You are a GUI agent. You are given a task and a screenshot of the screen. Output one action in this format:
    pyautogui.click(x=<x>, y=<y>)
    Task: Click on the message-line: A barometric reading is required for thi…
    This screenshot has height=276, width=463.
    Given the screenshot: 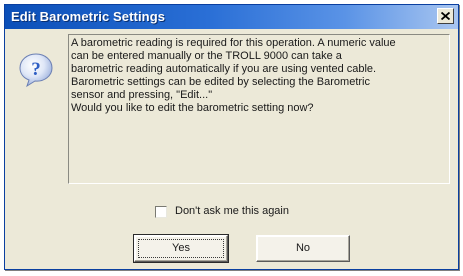 What is the action you would take?
    pyautogui.click(x=233, y=43)
    